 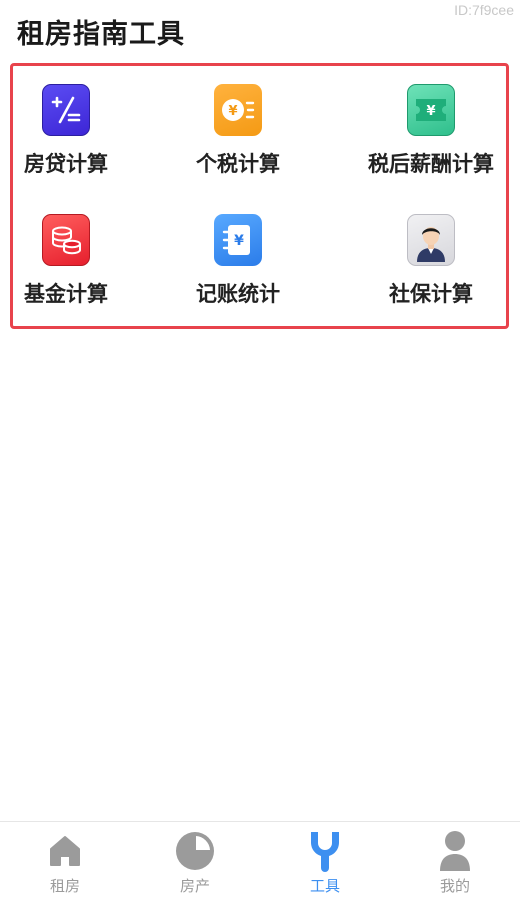 I want to click on tab-label: 工具, so click(x=324, y=886).